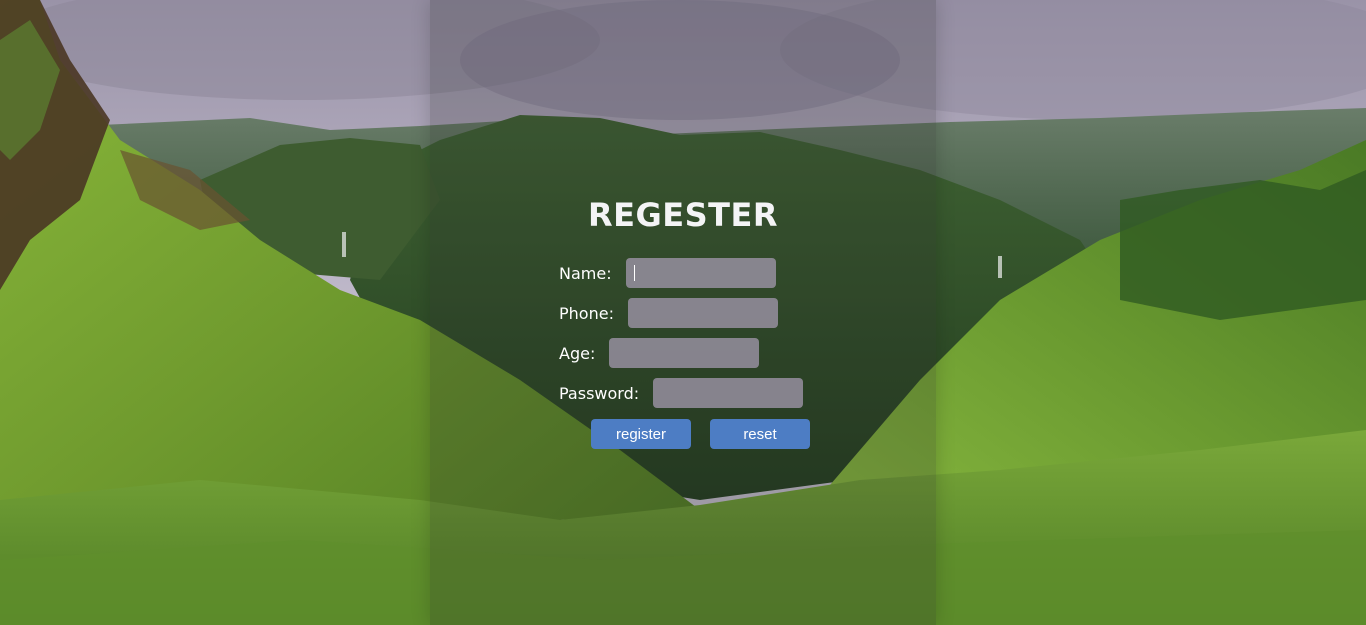 The width and height of the screenshot is (1366, 625). What do you see at coordinates (634, 273) in the screenshot?
I see `text-cursor` at bounding box center [634, 273].